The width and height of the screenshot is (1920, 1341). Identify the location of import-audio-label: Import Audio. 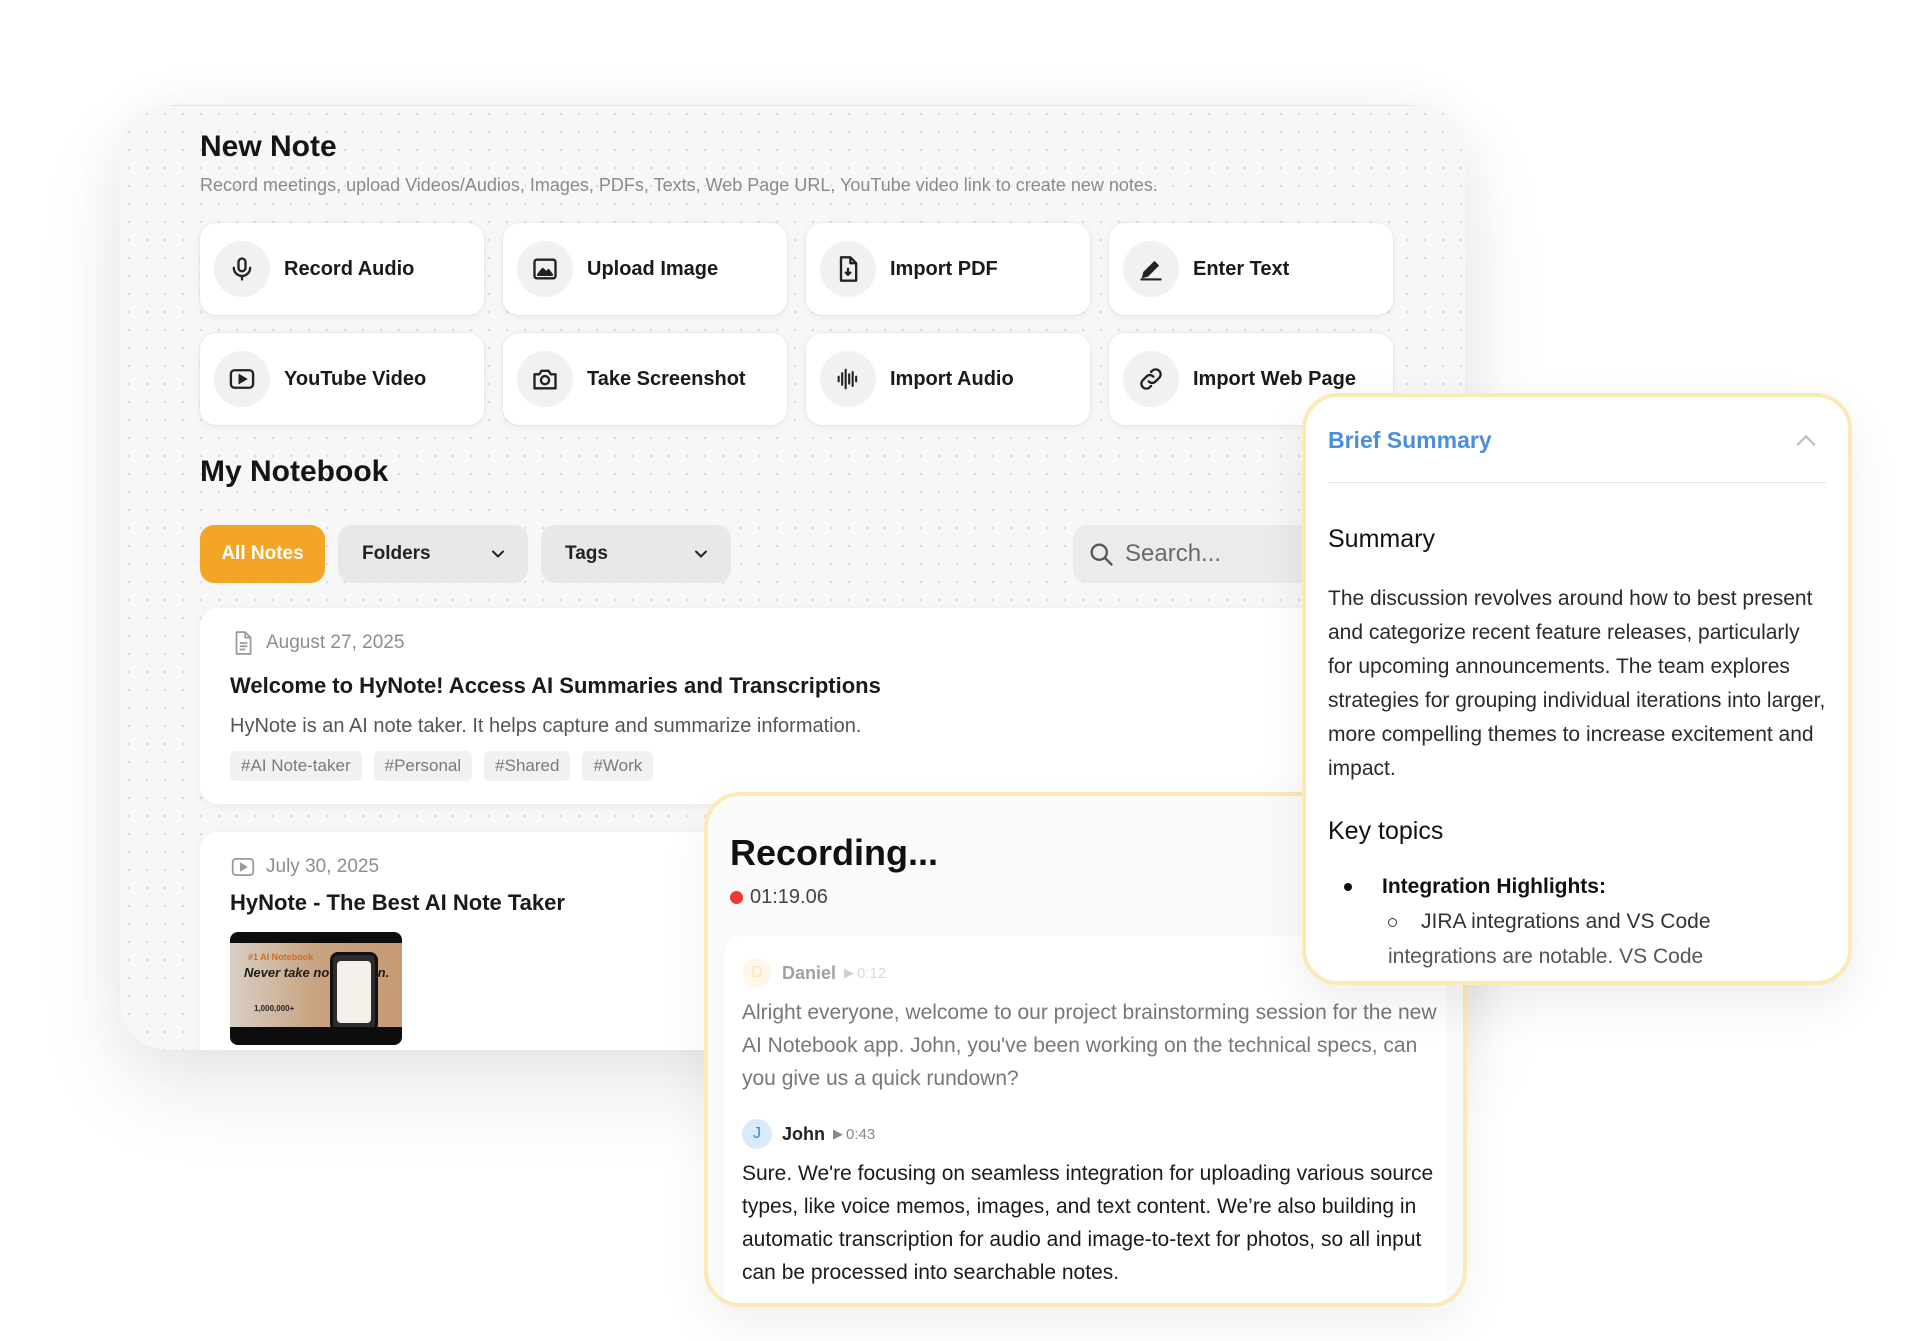
(952, 378).